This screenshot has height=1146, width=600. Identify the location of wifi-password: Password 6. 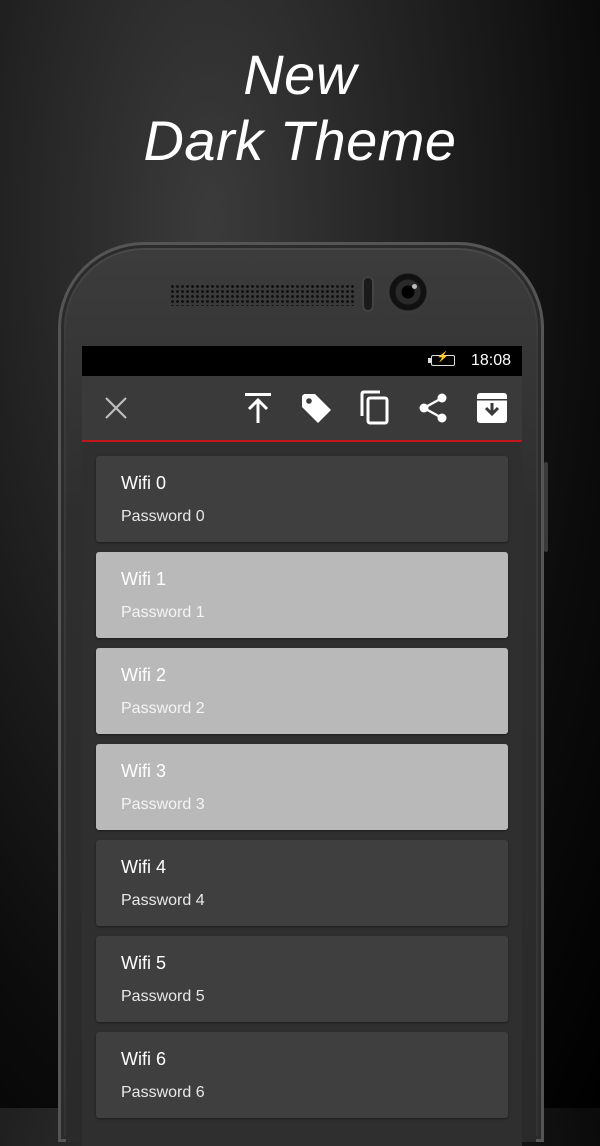
(163, 1092).